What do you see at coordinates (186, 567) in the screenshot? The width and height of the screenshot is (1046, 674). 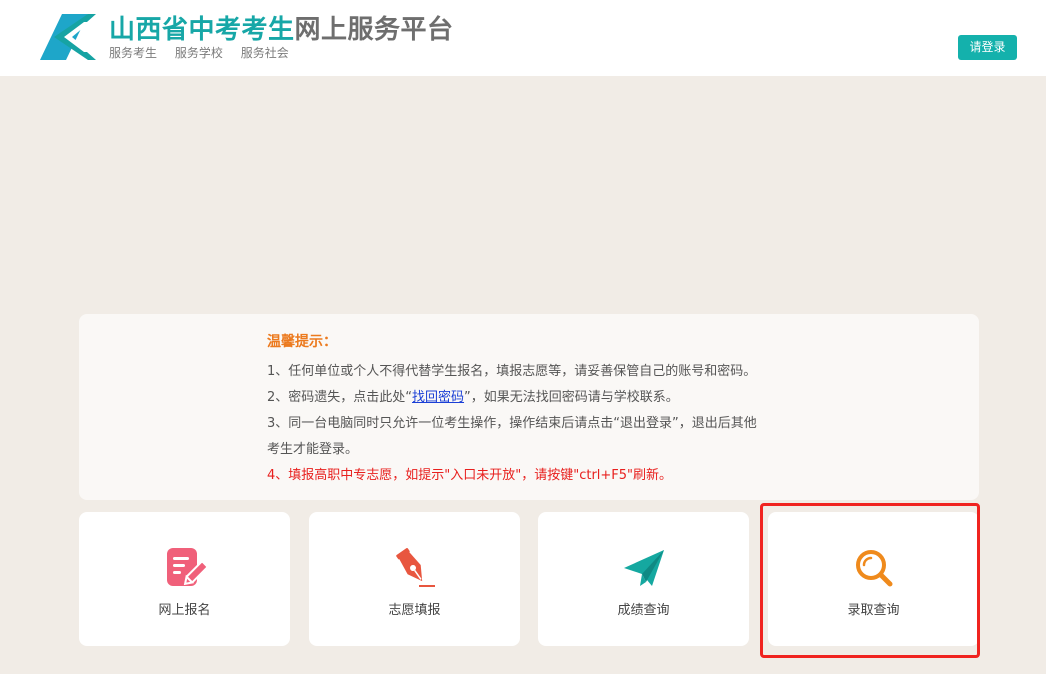 I see `edit-note-icon` at bounding box center [186, 567].